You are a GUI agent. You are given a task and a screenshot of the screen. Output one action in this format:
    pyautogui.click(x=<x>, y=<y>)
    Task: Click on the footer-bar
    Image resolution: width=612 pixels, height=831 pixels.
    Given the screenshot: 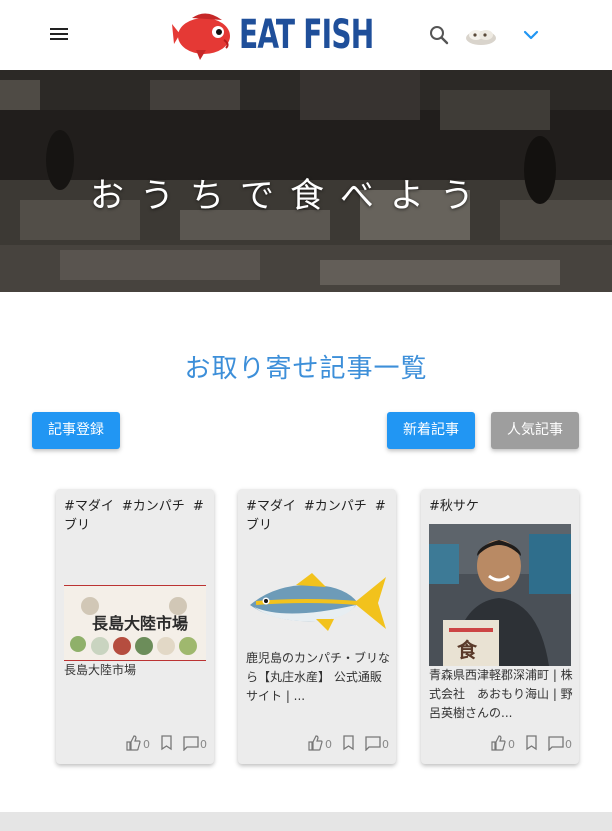 What is the action you would take?
    pyautogui.click(x=306, y=821)
    